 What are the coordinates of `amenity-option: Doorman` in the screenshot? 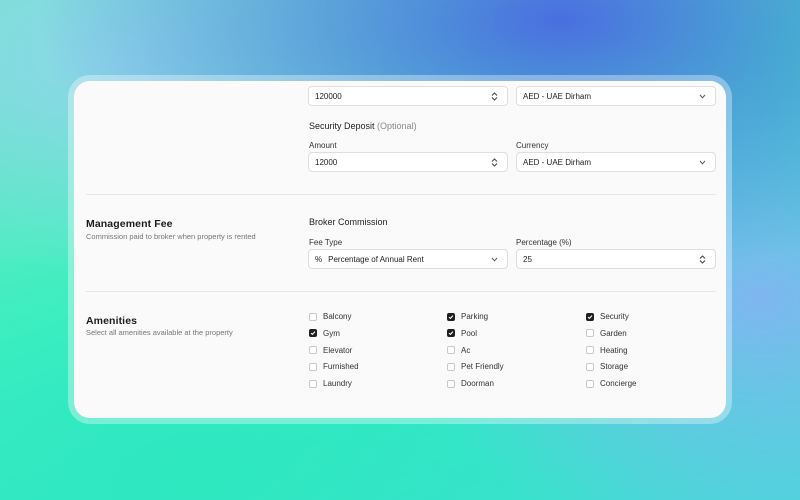 It's located at (470, 383).